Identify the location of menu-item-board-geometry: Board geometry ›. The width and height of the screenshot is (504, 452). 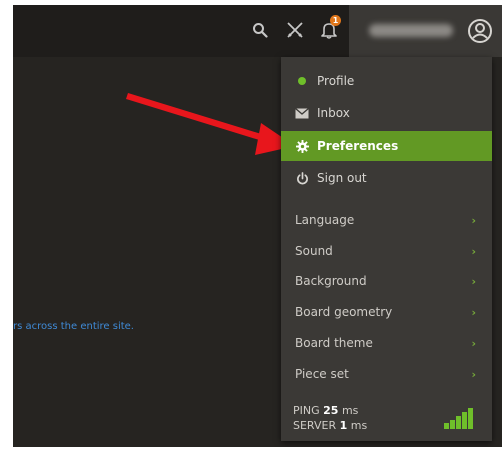
(386, 312).